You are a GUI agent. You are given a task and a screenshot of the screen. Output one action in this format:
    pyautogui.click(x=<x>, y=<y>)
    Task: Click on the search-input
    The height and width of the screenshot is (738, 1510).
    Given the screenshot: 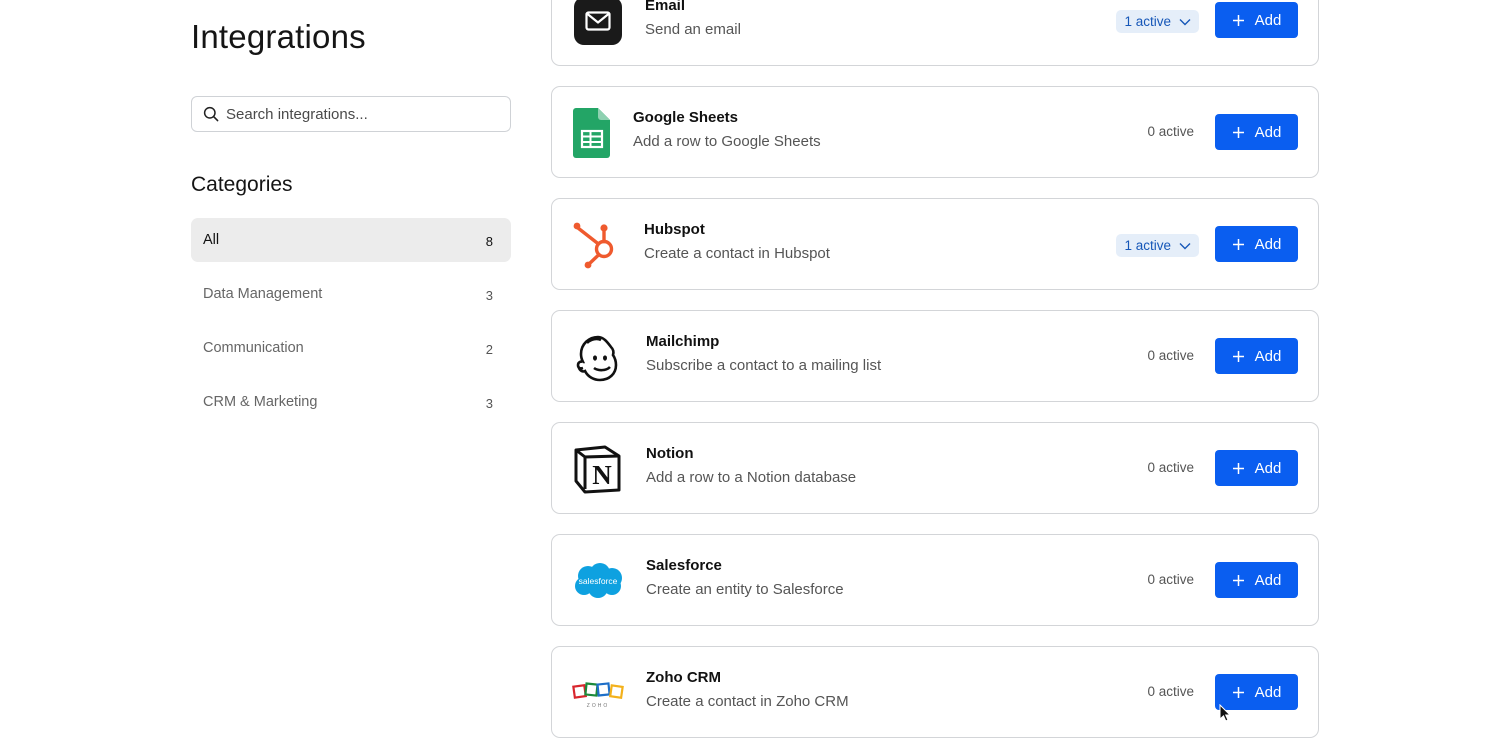 What is the action you would take?
    pyautogui.click(x=366, y=114)
    